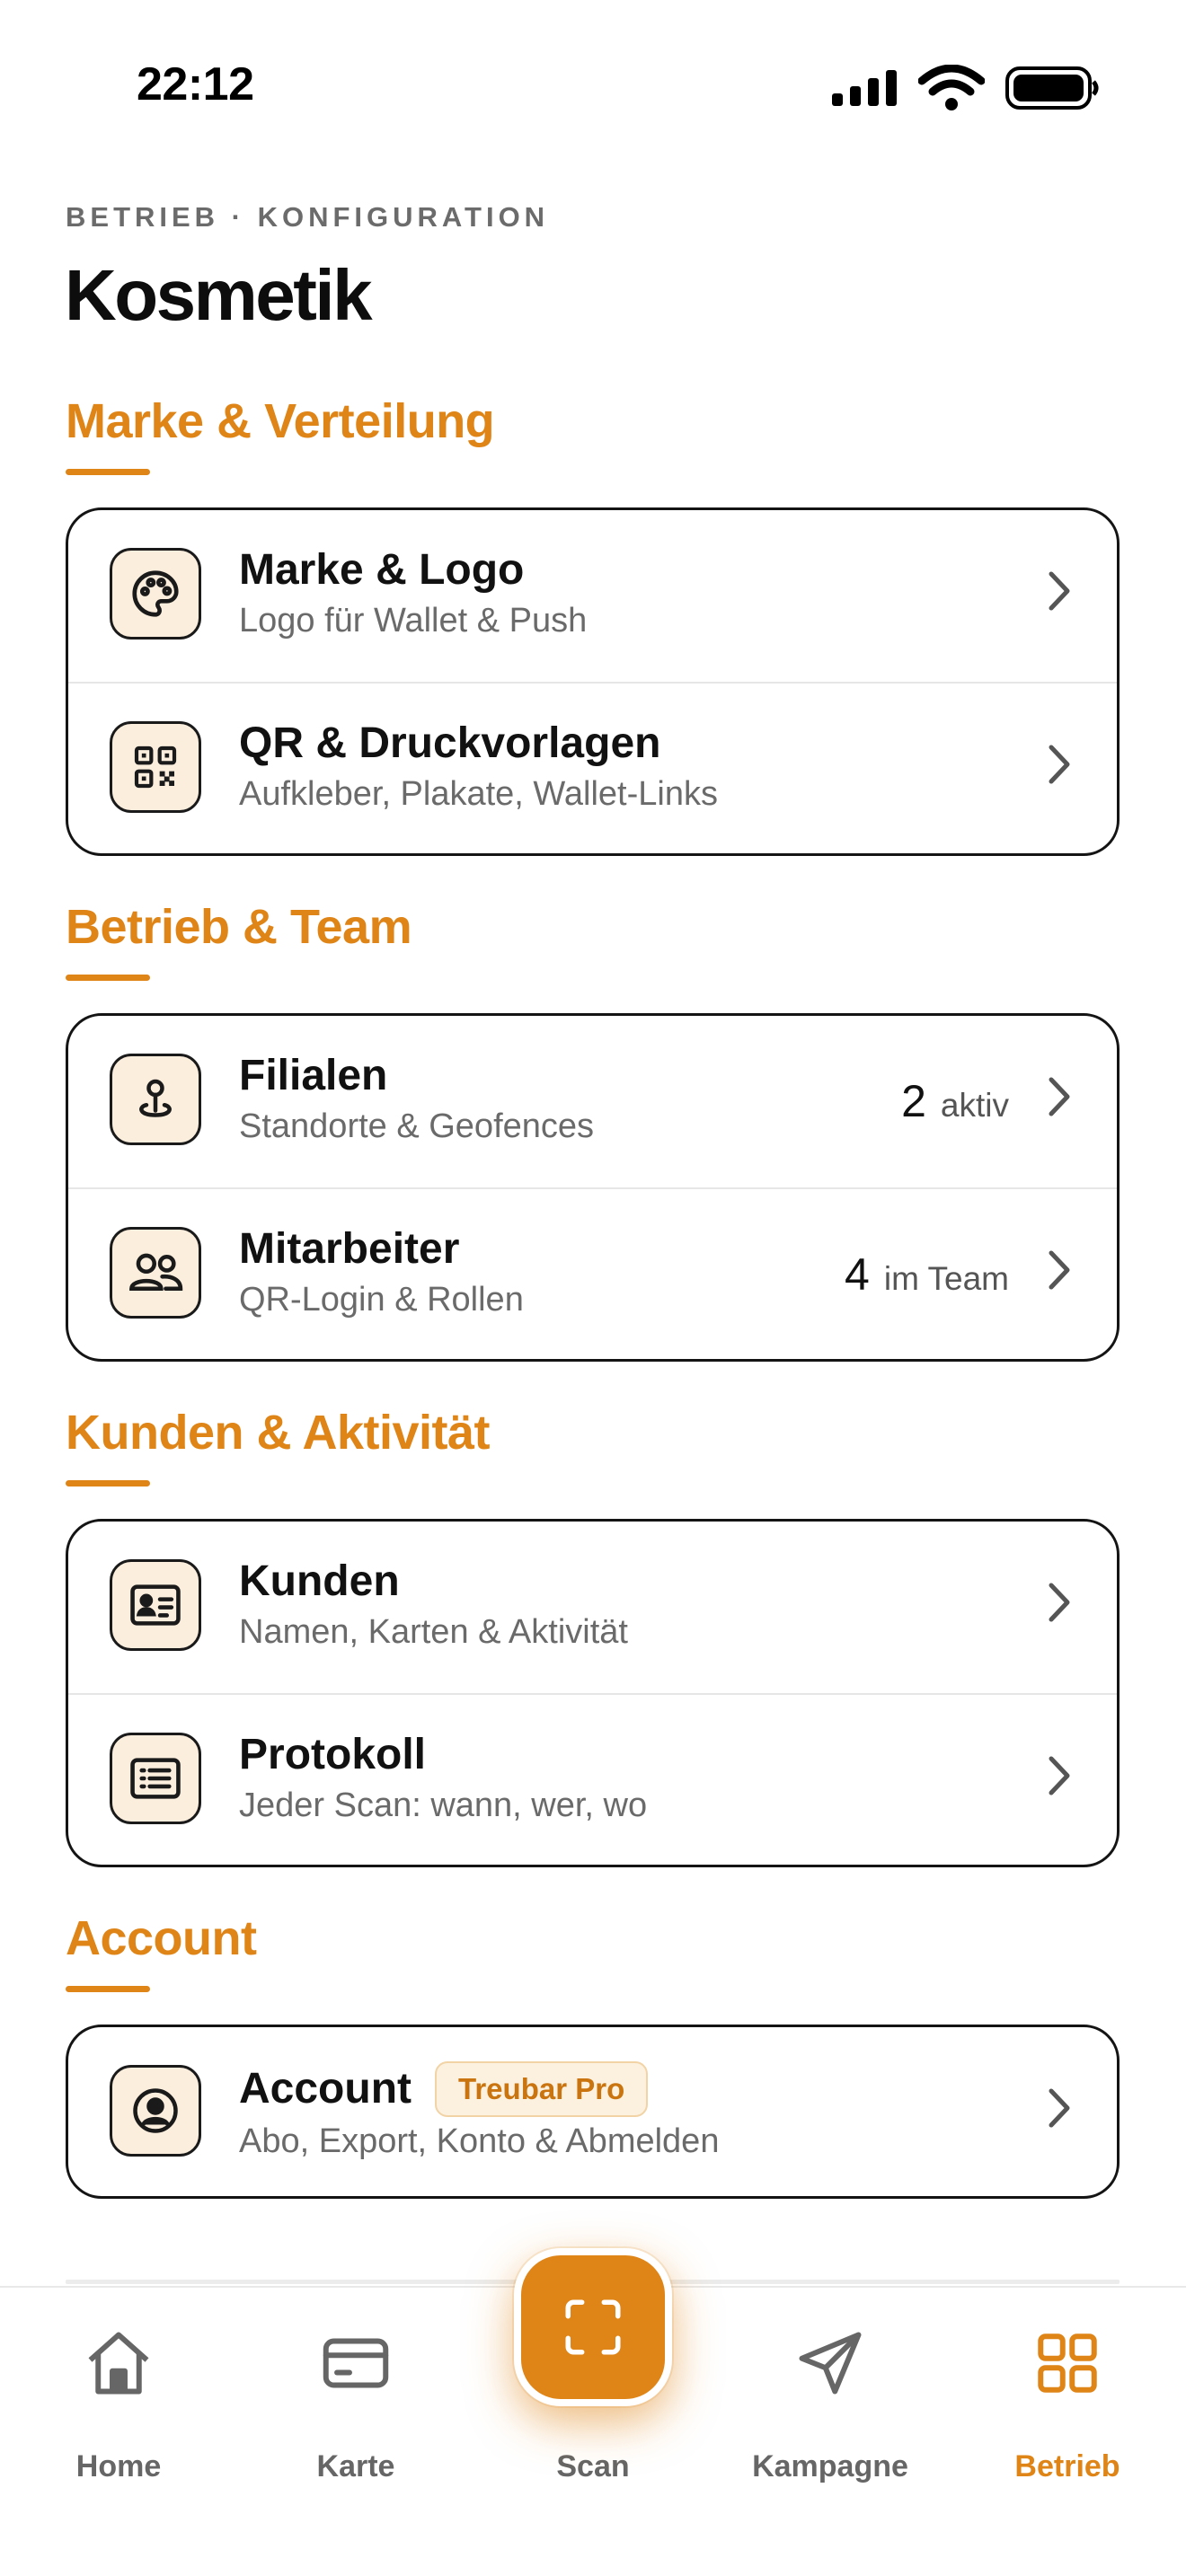  What do you see at coordinates (946, 1278) in the screenshot?
I see `team-count-label: im Team` at bounding box center [946, 1278].